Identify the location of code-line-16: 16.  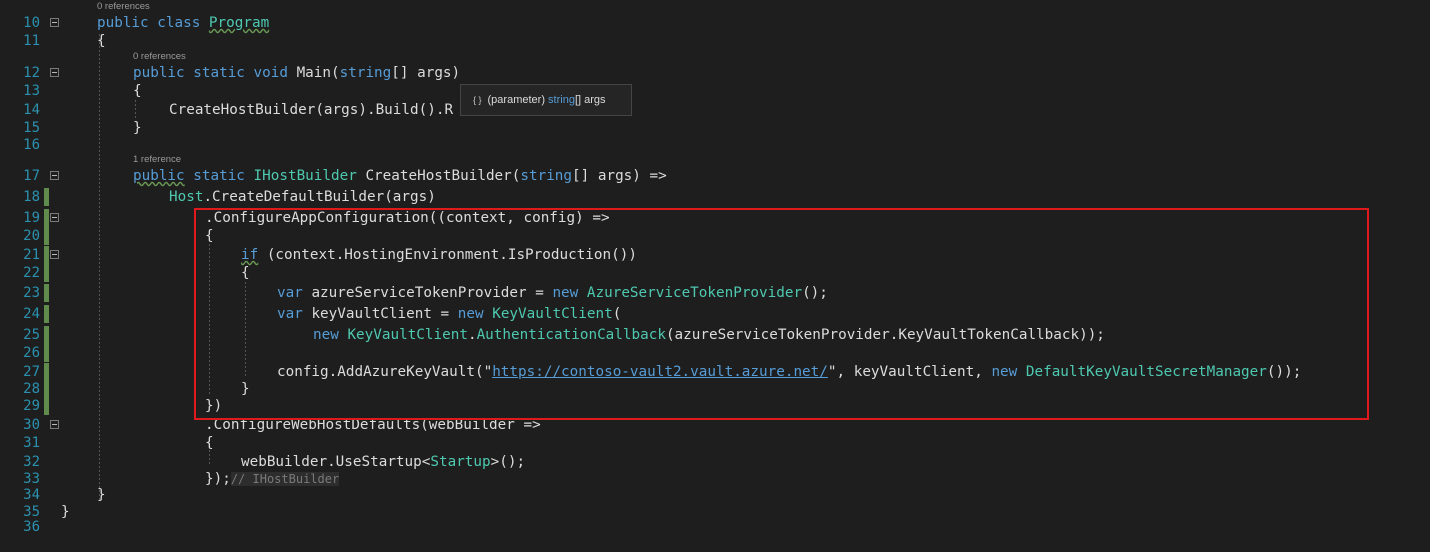
(715, 145).